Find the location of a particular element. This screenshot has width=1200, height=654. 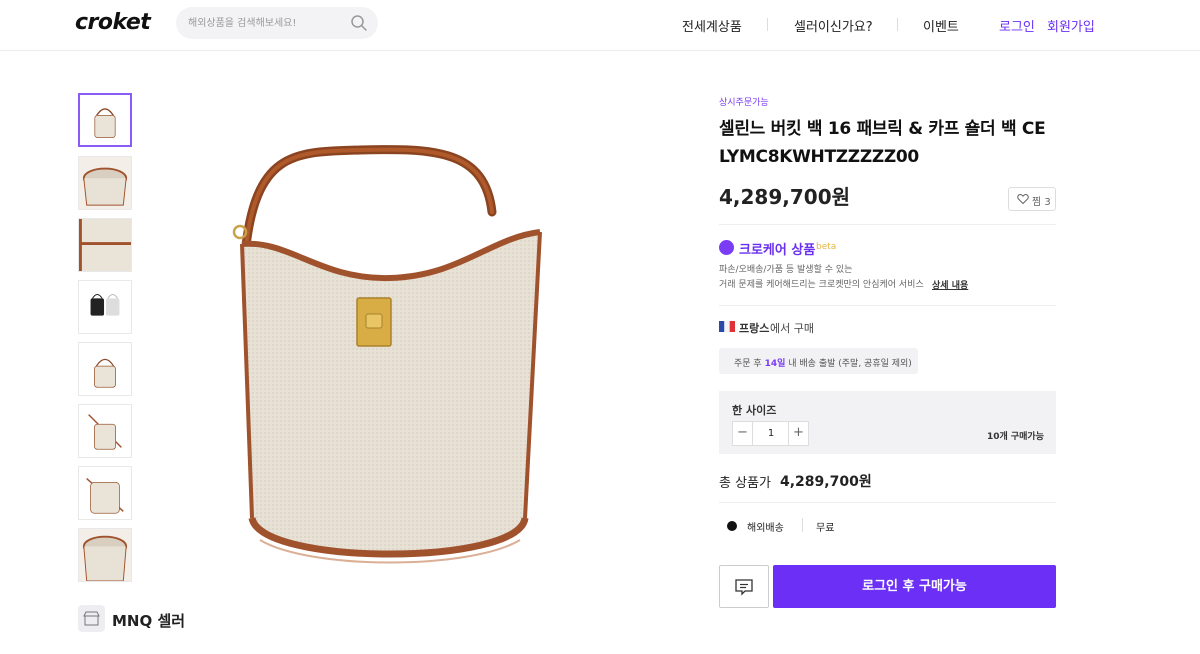

chat-icon is located at coordinates (744, 587).